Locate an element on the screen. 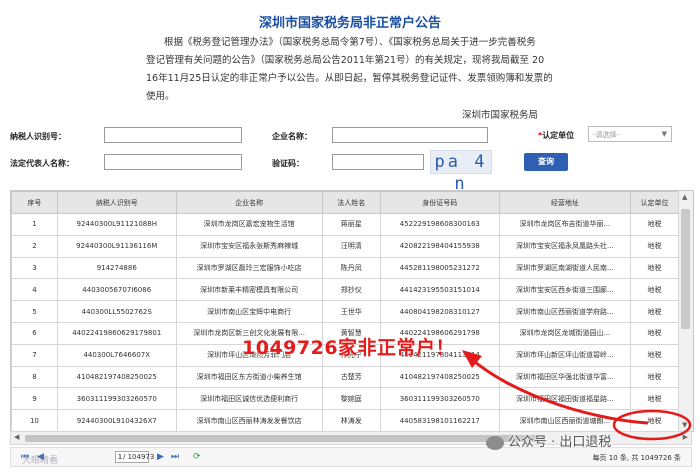 Image resolution: width=700 pixels, height=473 pixels. cell-taxpayer-id: 440300LL5502762S is located at coordinates (116, 311).